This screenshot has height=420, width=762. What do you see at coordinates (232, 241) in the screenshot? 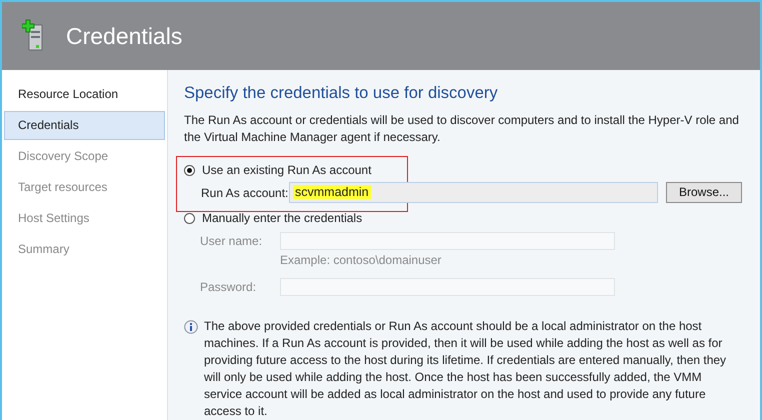
I see `field-label: User name:` at bounding box center [232, 241].